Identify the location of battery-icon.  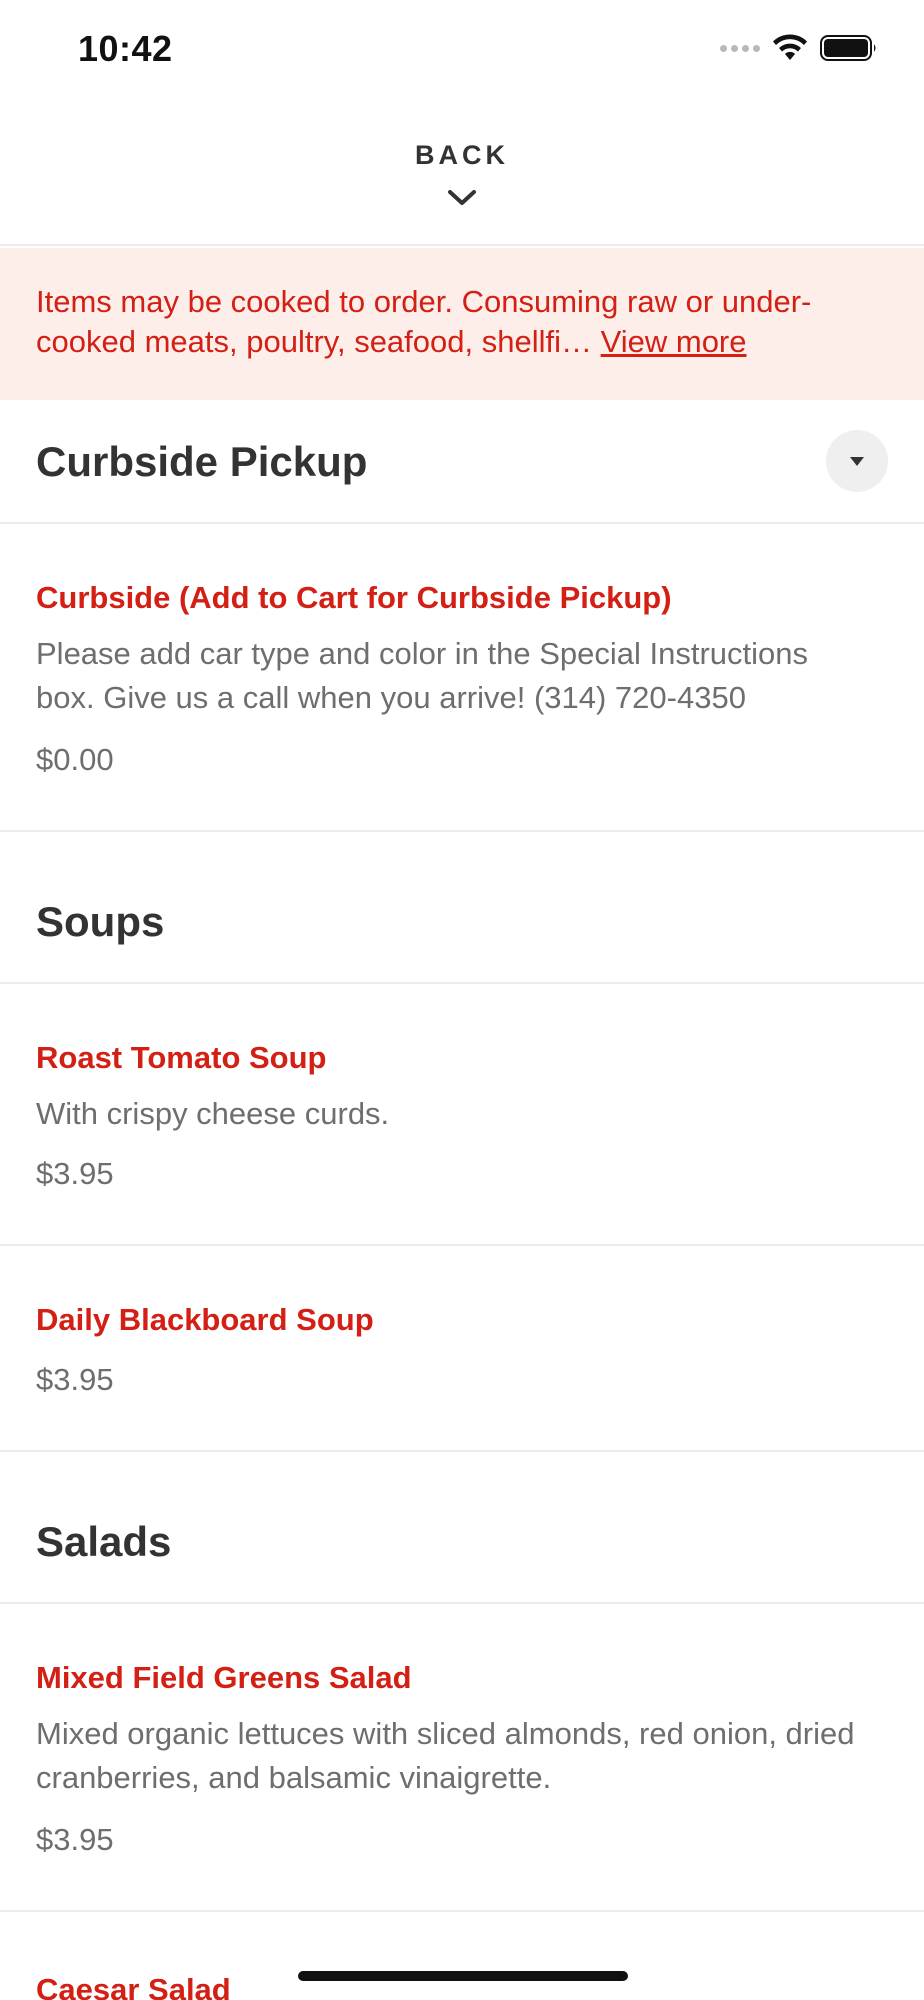
(848, 48).